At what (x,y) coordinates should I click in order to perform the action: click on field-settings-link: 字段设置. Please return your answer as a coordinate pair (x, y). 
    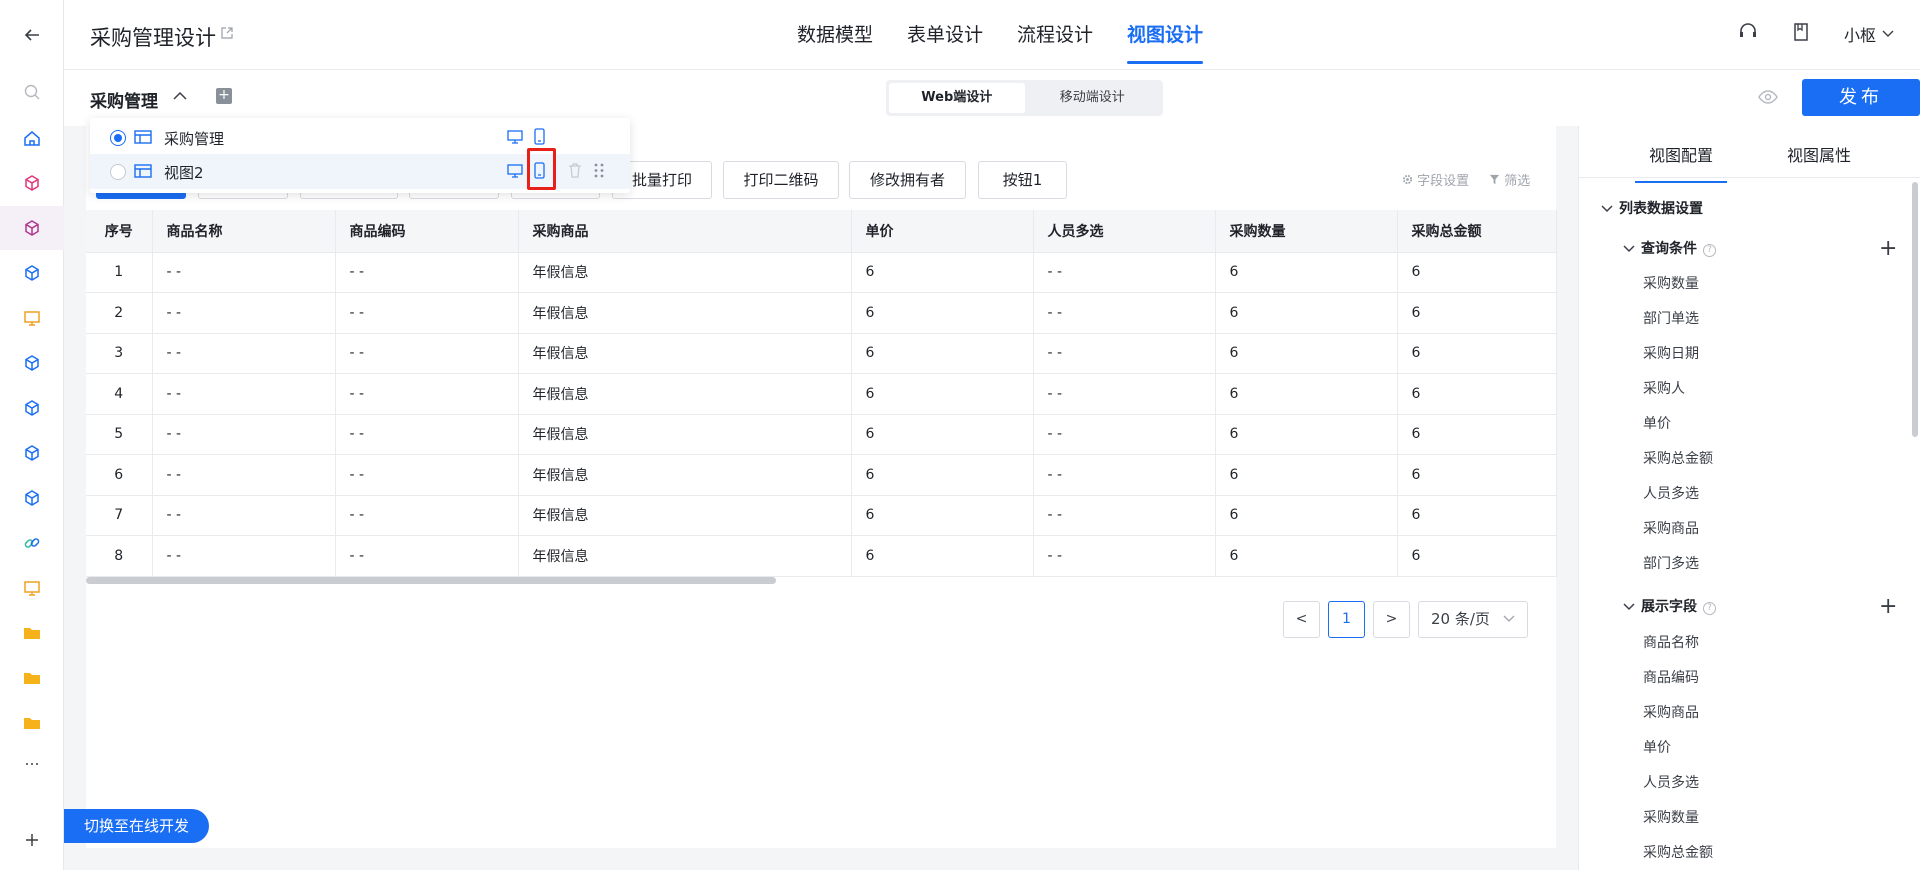
    Looking at the image, I should click on (1435, 179).